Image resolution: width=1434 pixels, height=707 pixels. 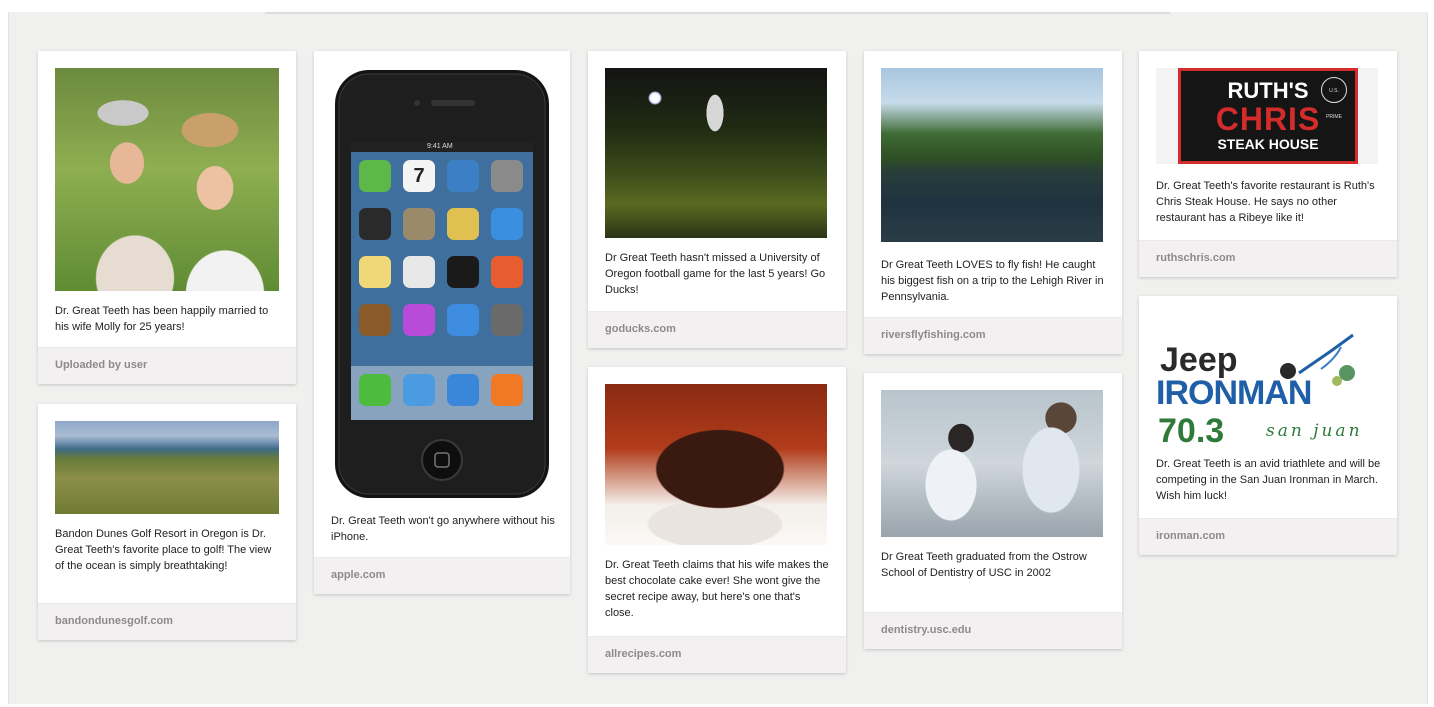 What do you see at coordinates (167, 365) in the screenshot?
I see `pin-source-bar: Uploaded by user` at bounding box center [167, 365].